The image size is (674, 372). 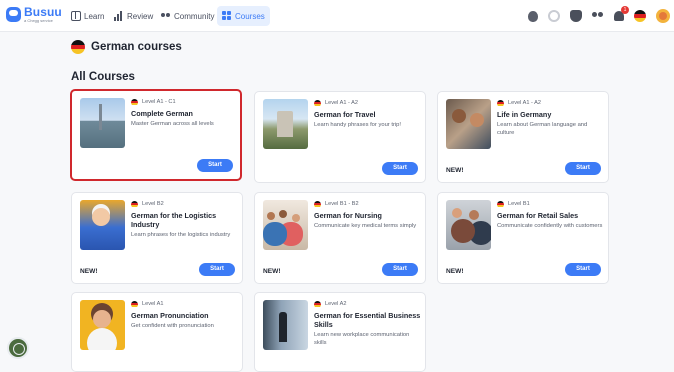 What do you see at coordinates (153, 204) in the screenshot?
I see `course-level: Level B2` at bounding box center [153, 204].